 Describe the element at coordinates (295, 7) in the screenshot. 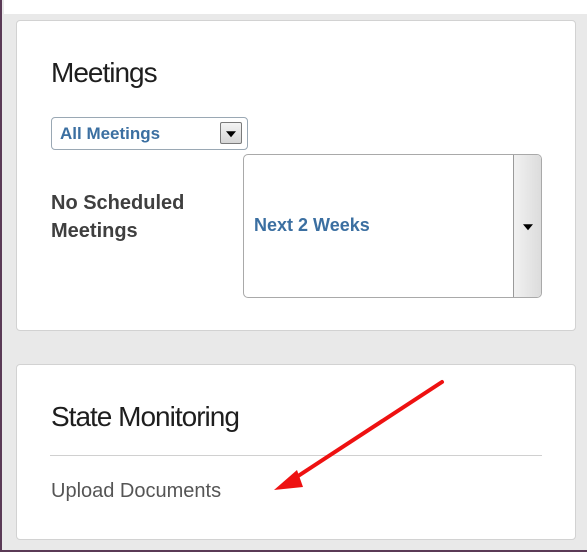

I see `top-strip` at that location.